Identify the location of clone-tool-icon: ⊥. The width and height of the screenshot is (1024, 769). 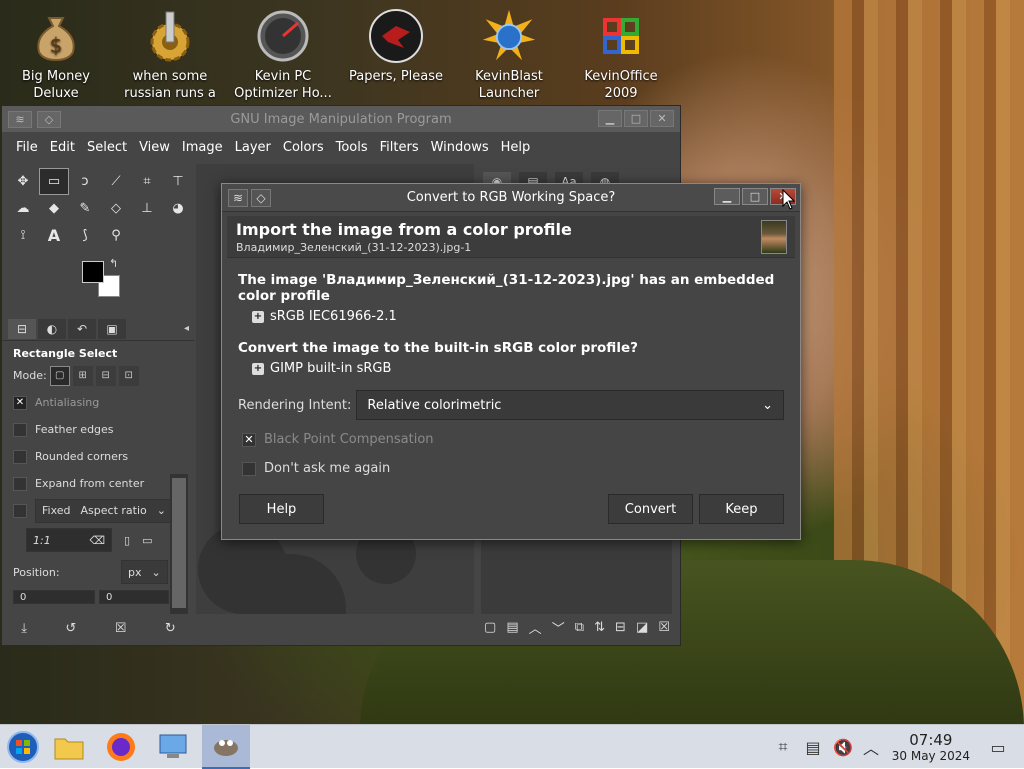
(147, 208).